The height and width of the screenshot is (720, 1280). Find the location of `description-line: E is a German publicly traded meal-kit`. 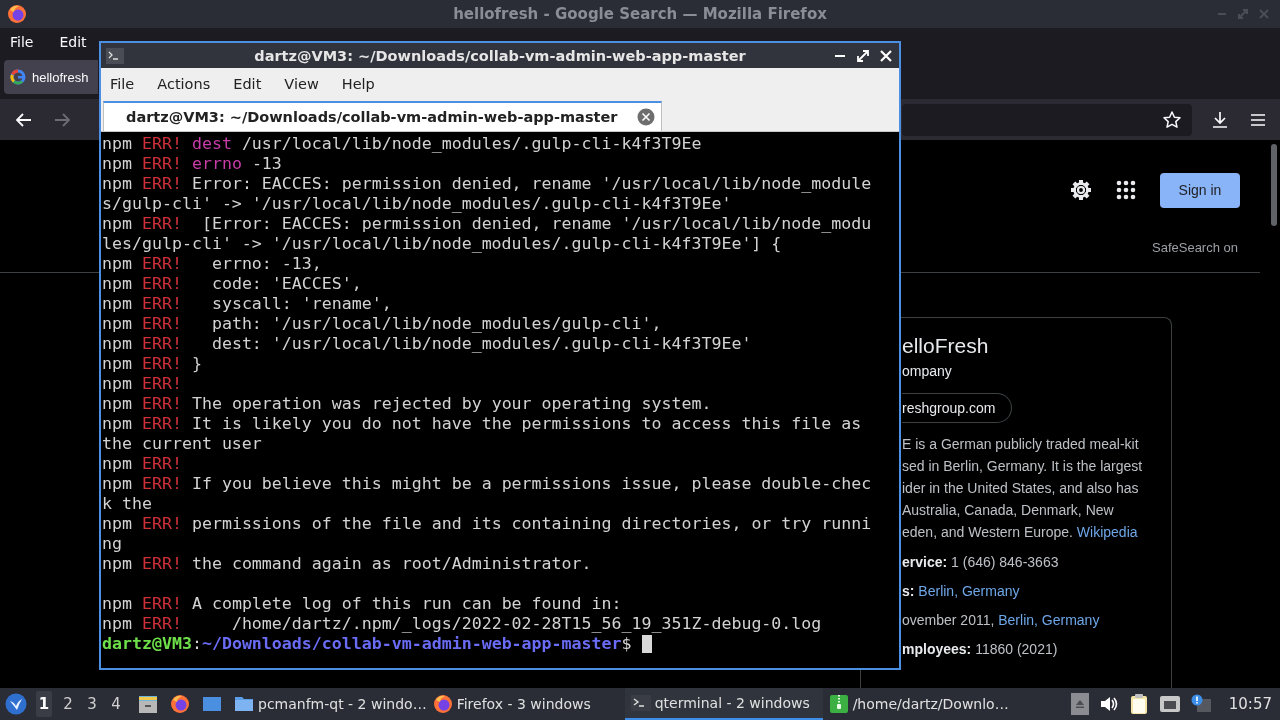

description-line: E is a German publicly traded meal-kit is located at coordinates (1021, 444).